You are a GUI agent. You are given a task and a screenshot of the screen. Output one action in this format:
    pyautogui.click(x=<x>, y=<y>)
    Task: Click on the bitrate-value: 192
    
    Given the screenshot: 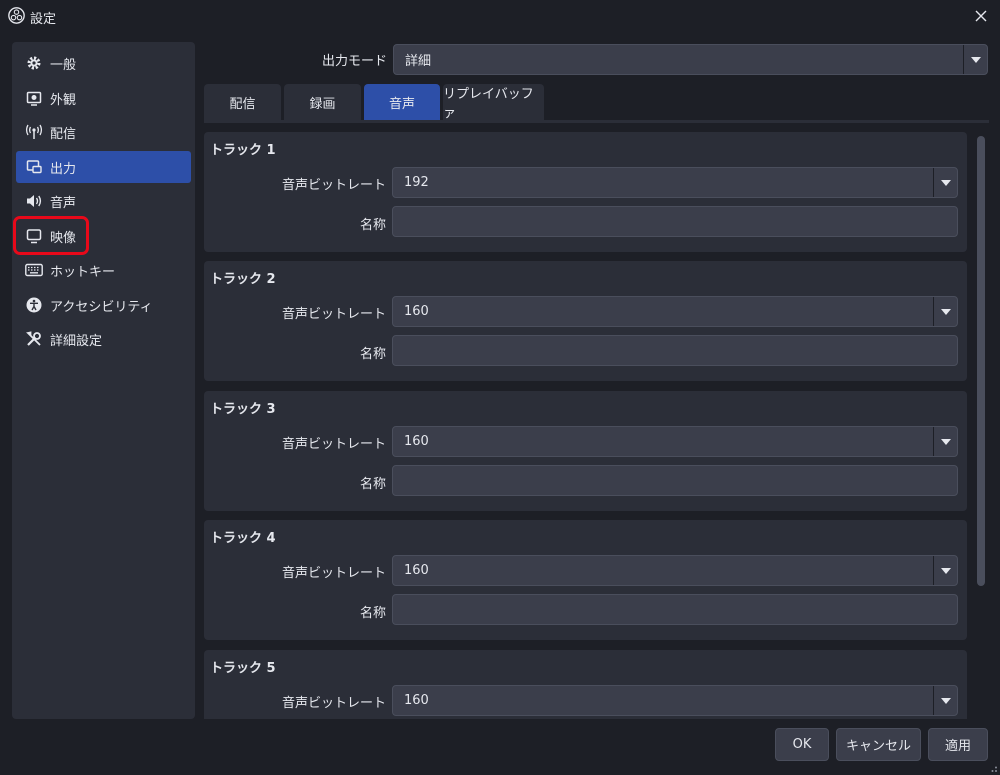 What is the action you would take?
    pyautogui.click(x=416, y=182)
    